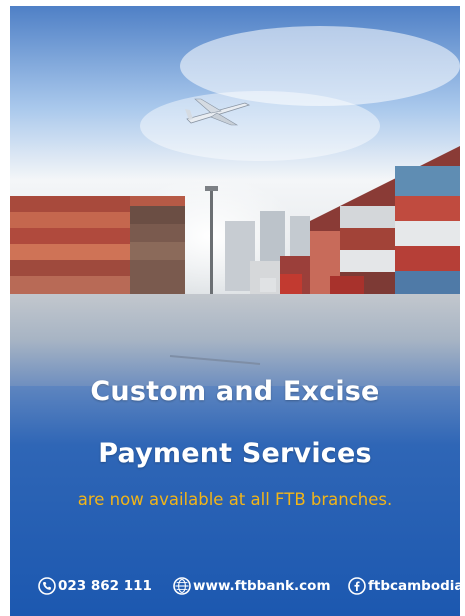 This screenshot has height=616, width=465. I want to click on facebook-link: ftbcambodia, so click(404, 586).